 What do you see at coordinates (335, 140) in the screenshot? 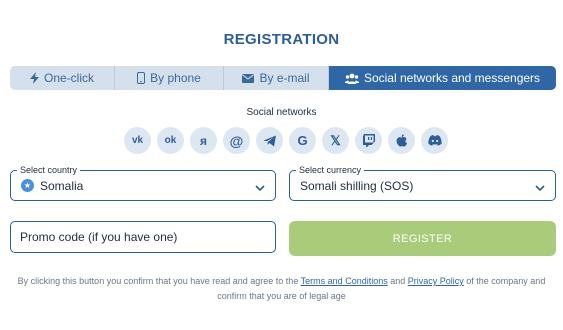
I see `x-icon: 𝕏` at bounding box center [335, 140].